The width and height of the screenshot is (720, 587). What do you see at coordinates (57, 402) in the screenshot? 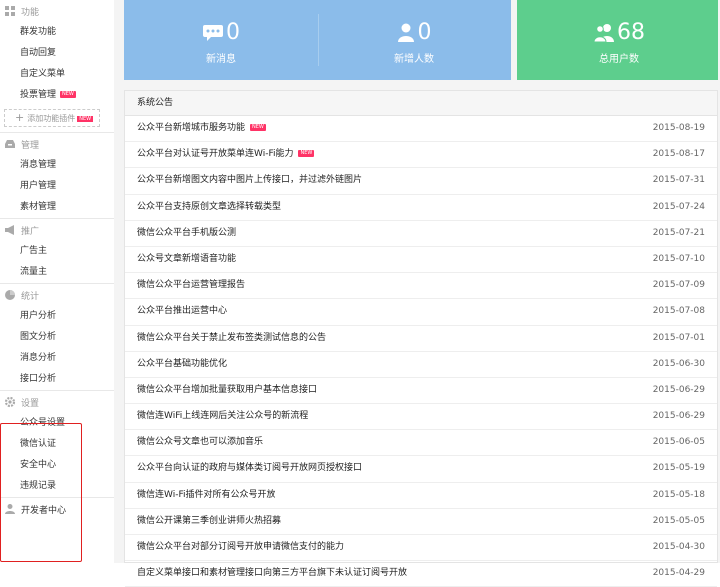
I see `sidebar-section-settings: 设置` at bounding box center [57, 402].